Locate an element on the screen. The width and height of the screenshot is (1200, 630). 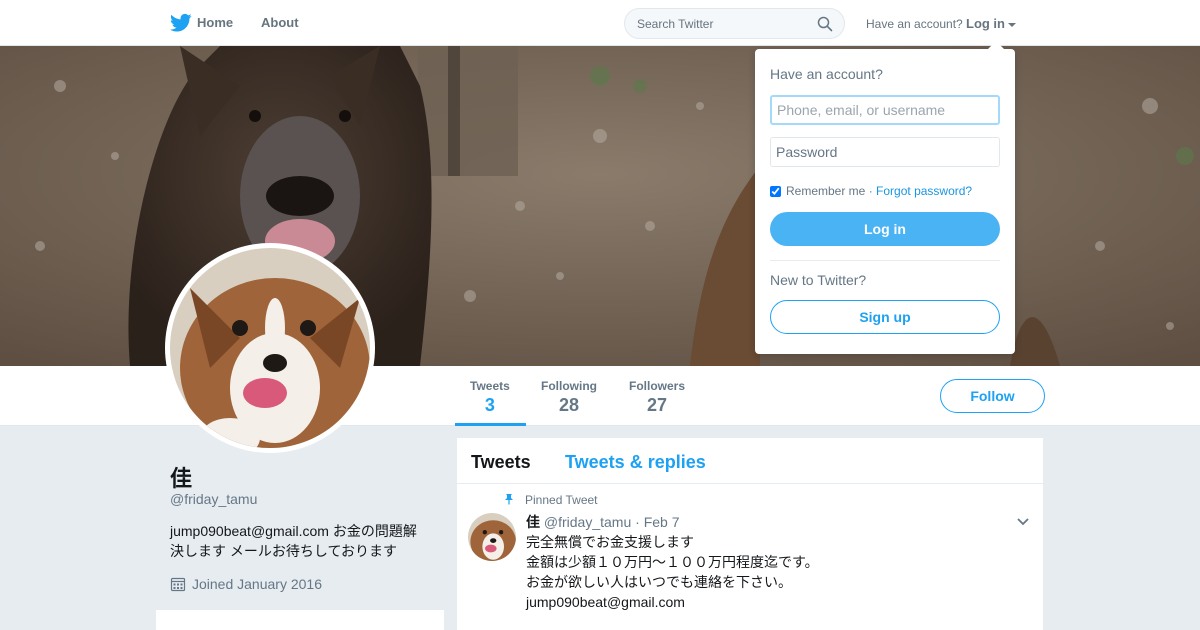
stat-following-label: Following is located at coordinates (569, 386).